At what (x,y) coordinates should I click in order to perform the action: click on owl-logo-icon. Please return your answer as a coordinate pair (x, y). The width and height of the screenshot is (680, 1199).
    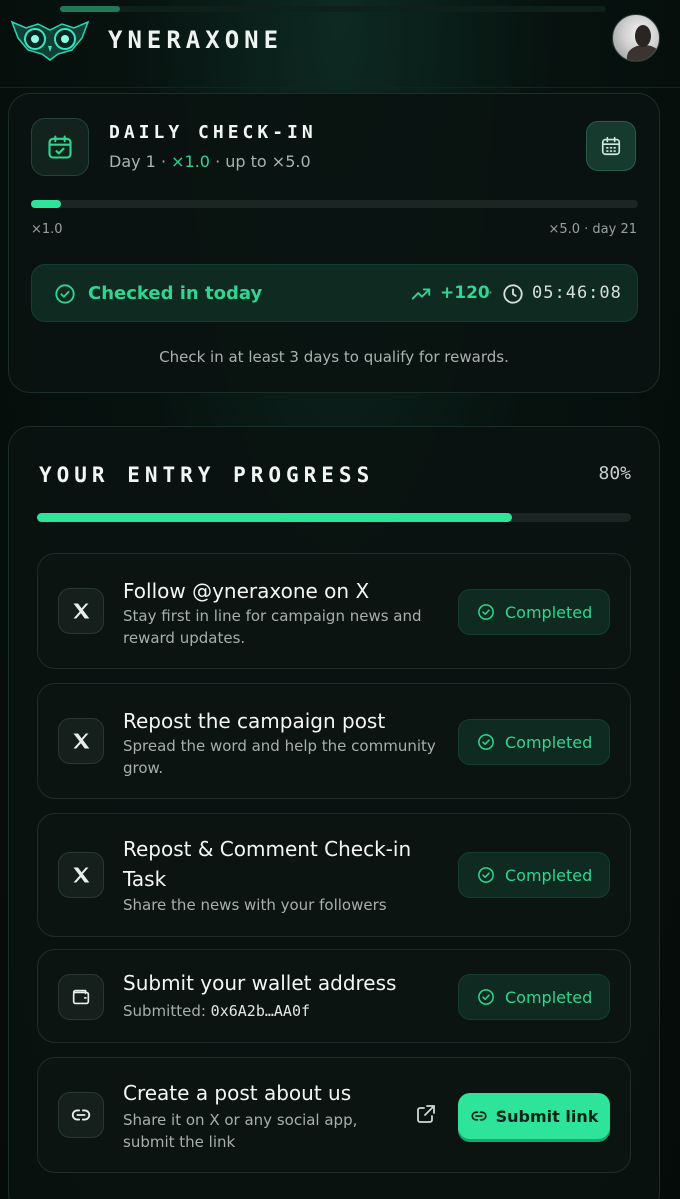
    Looking at the image, I should click on (50, 38).